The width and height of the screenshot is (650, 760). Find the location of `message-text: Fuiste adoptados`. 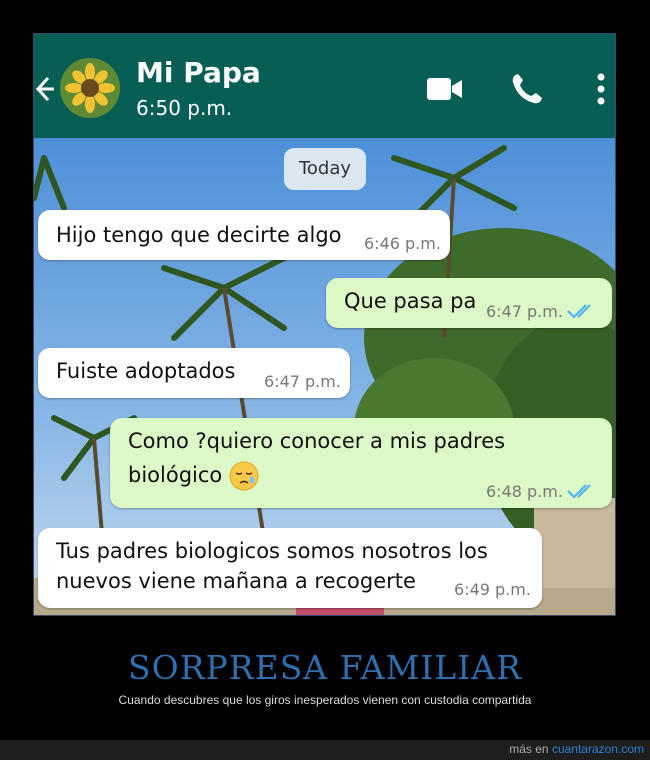

message-text: Fuiste adoptados is located at coordinates (146, 371).